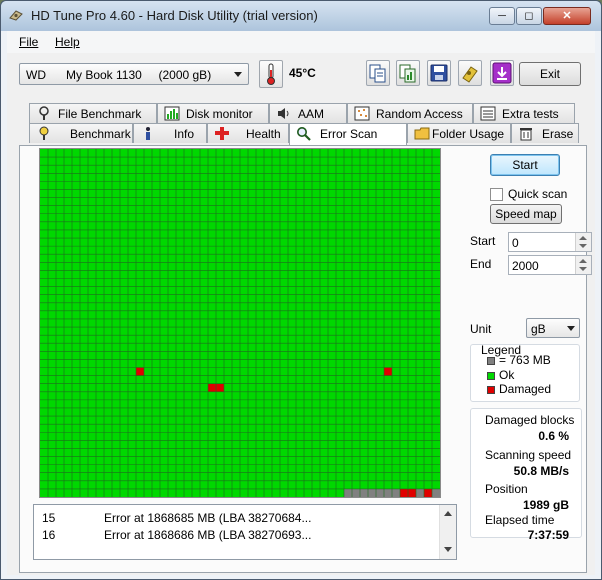 The width and height of the screenshot is (602, 580). Describe the element at coordinates (491, 376) in the screenshot. I see `legend-ok-swatch` at that location.